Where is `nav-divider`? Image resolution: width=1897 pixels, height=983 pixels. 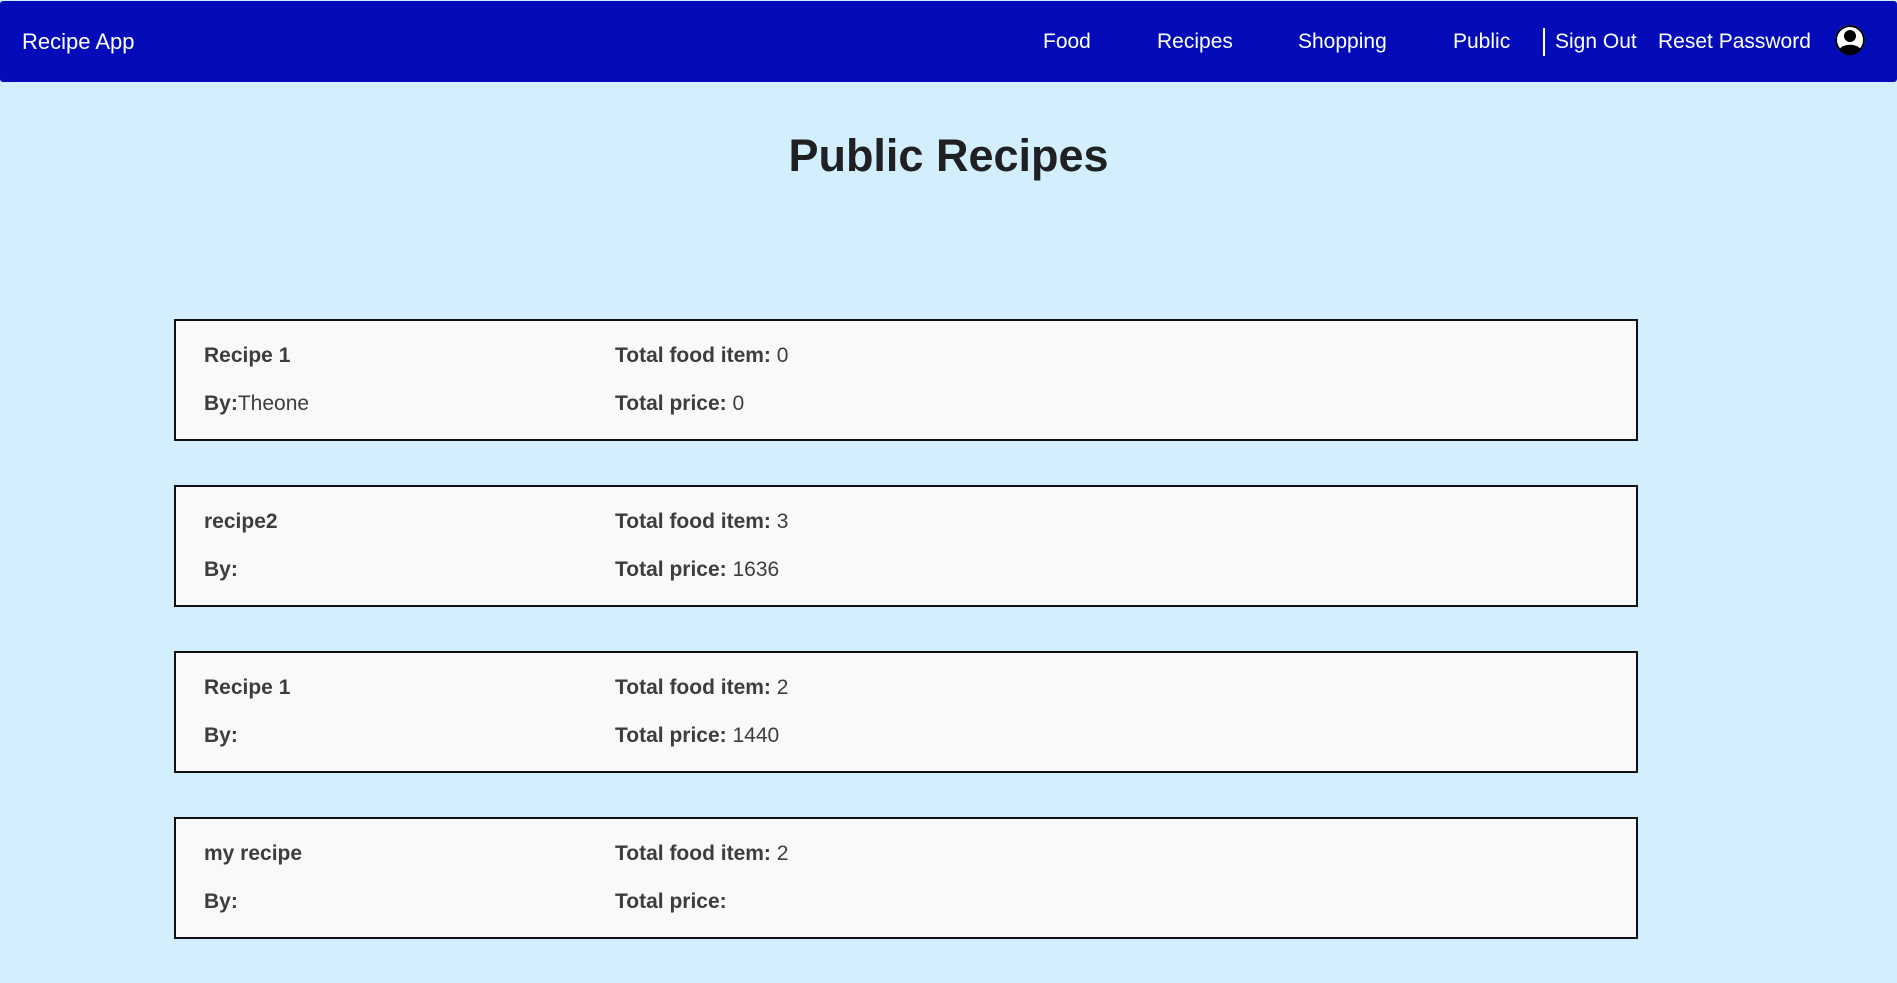 nav-divider is located at coordinates (1544, 42).